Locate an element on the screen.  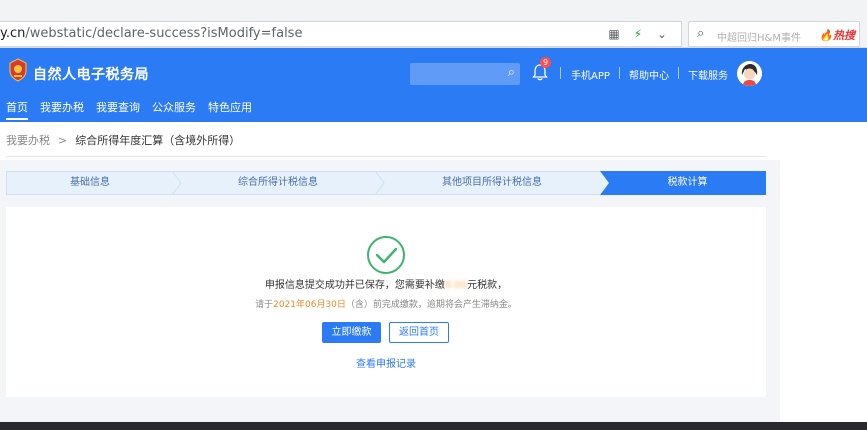
step-tax-calculation: 税款计算 is located at coordinates (687, 182).